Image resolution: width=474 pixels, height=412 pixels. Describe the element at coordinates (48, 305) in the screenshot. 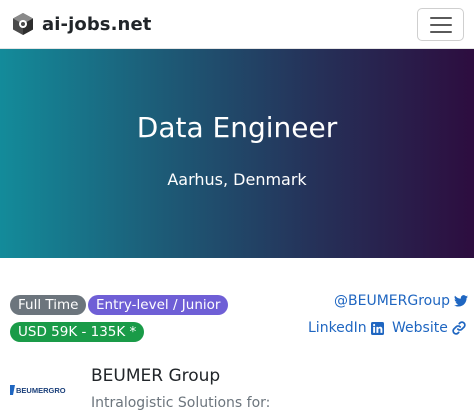

I see `employment-type-badge: Full Time` at that location.